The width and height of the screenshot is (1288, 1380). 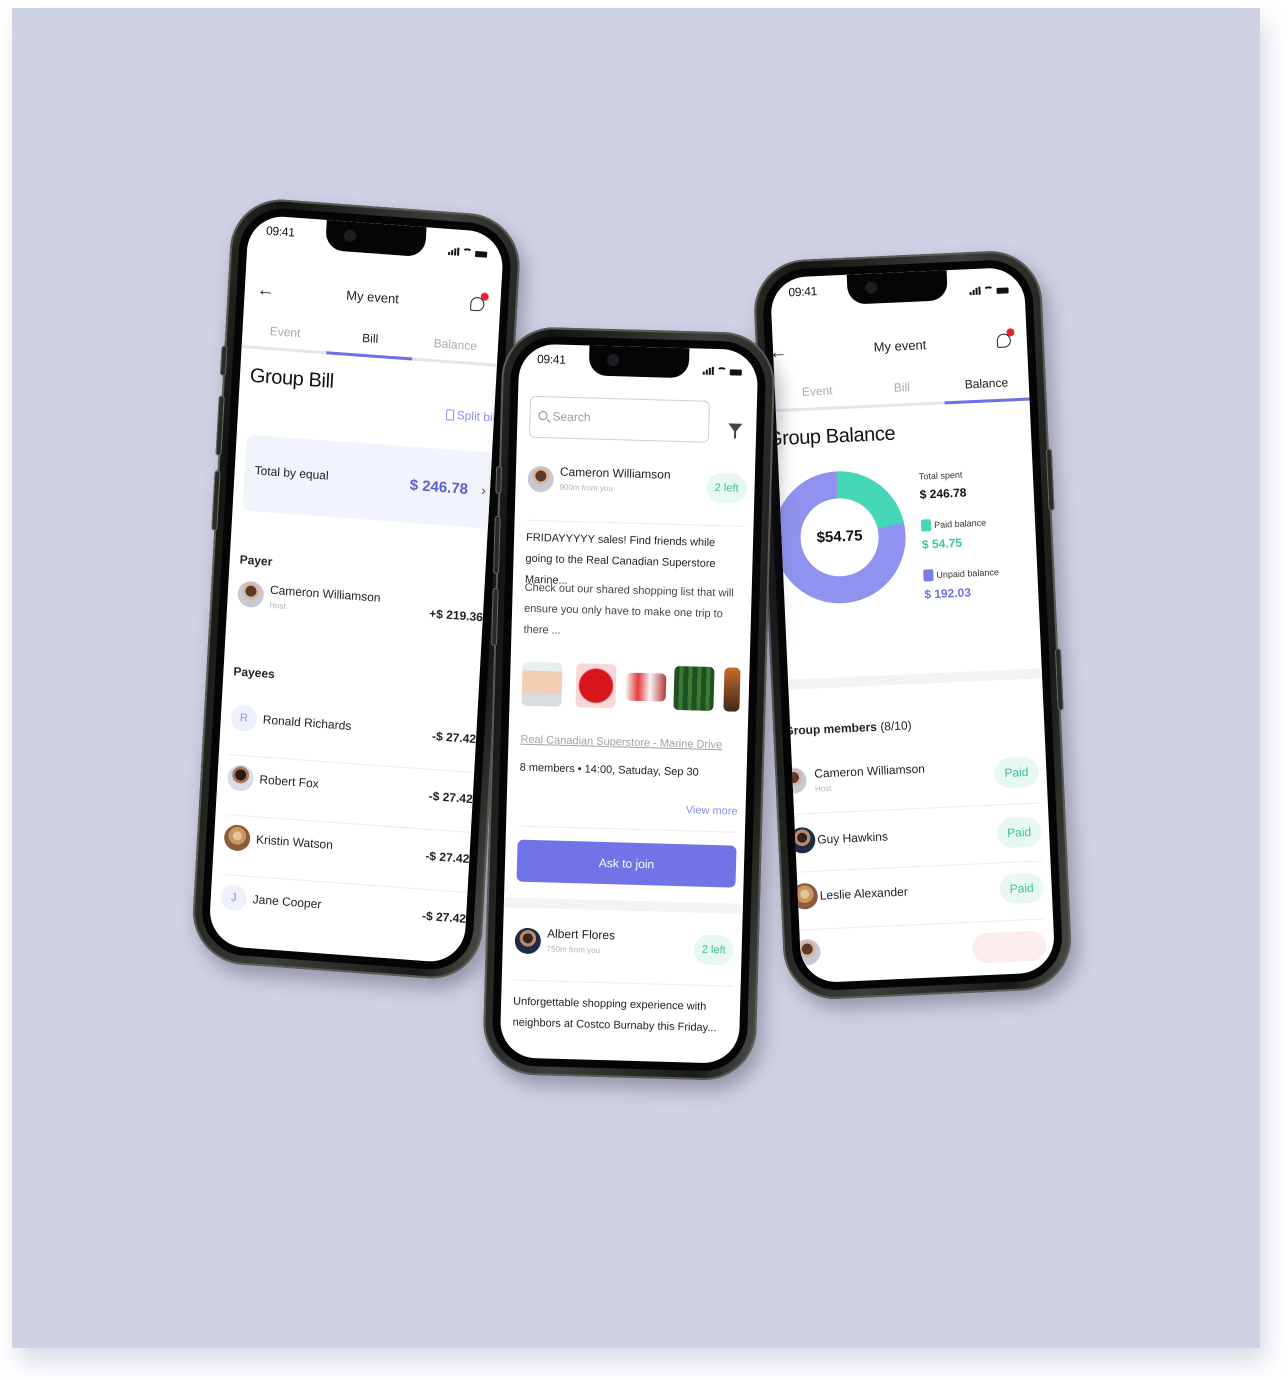 What do you see at coordinates (450, 414) in the screenshot?
I see `receipt-icon` at bounding box center [450, 414].